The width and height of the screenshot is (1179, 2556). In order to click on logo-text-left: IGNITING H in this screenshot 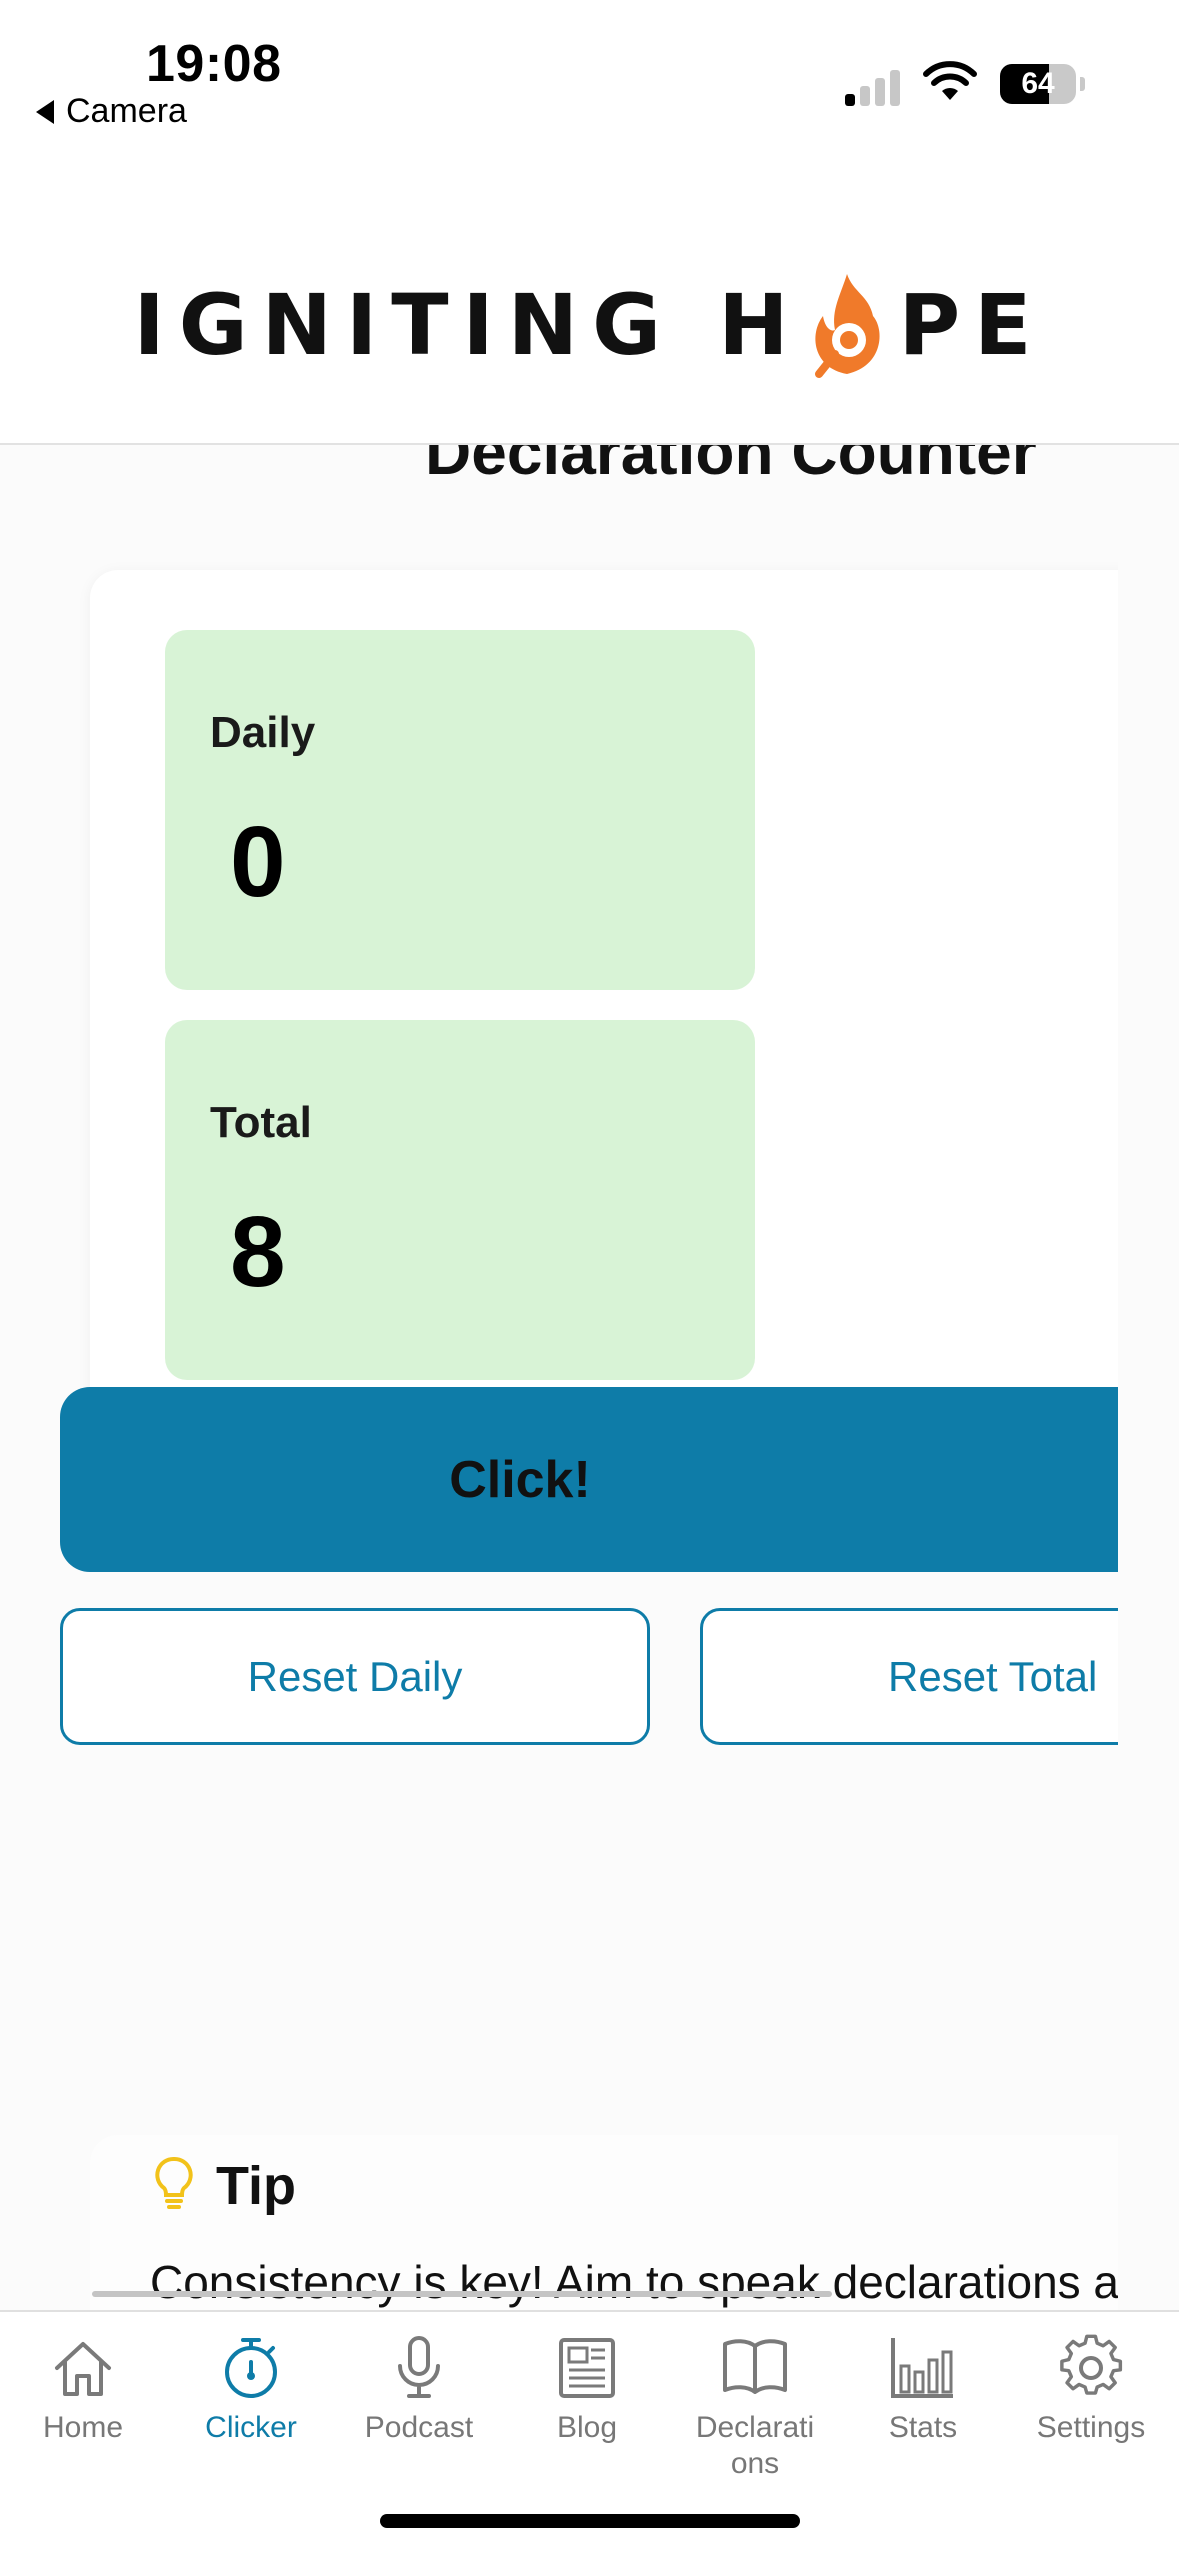, I will do `click(468, 325)`.